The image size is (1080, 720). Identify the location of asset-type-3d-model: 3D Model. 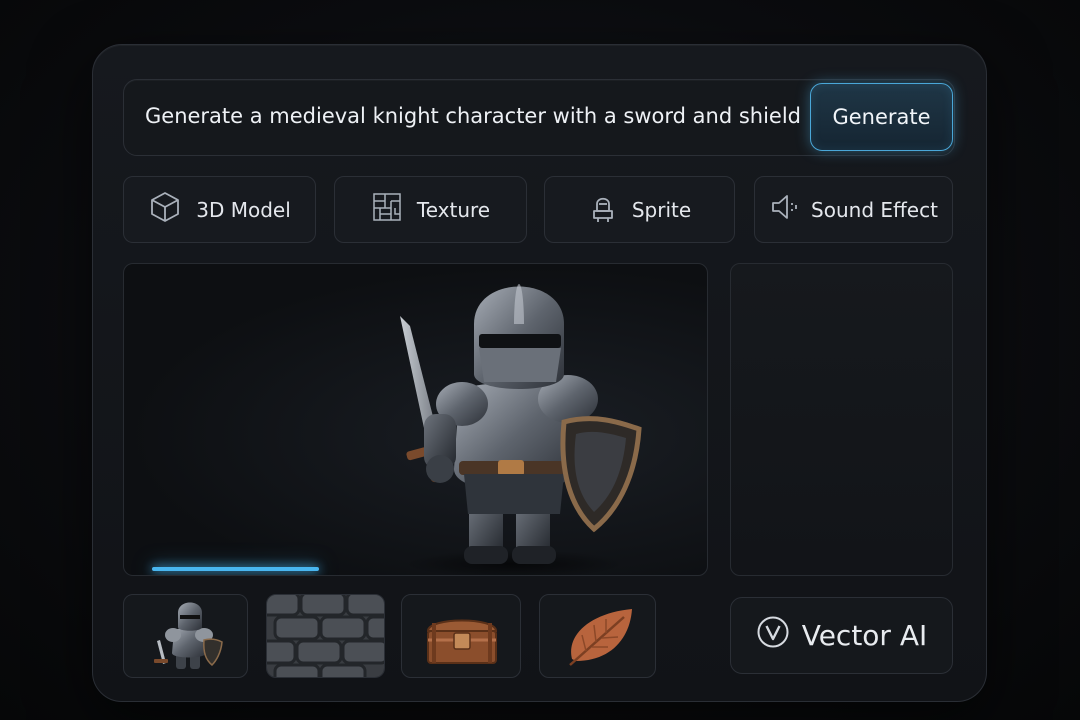
(219, 209).